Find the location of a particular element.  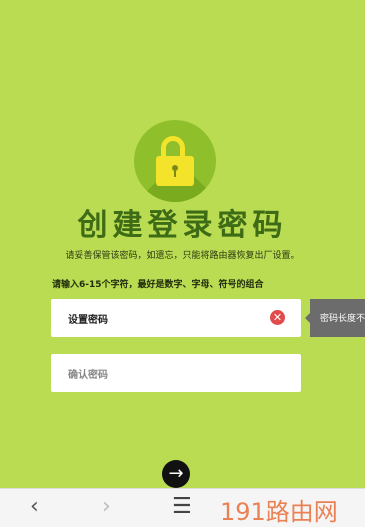

password-field: 设置密码 ✕ is located at coordinates (176, 318).